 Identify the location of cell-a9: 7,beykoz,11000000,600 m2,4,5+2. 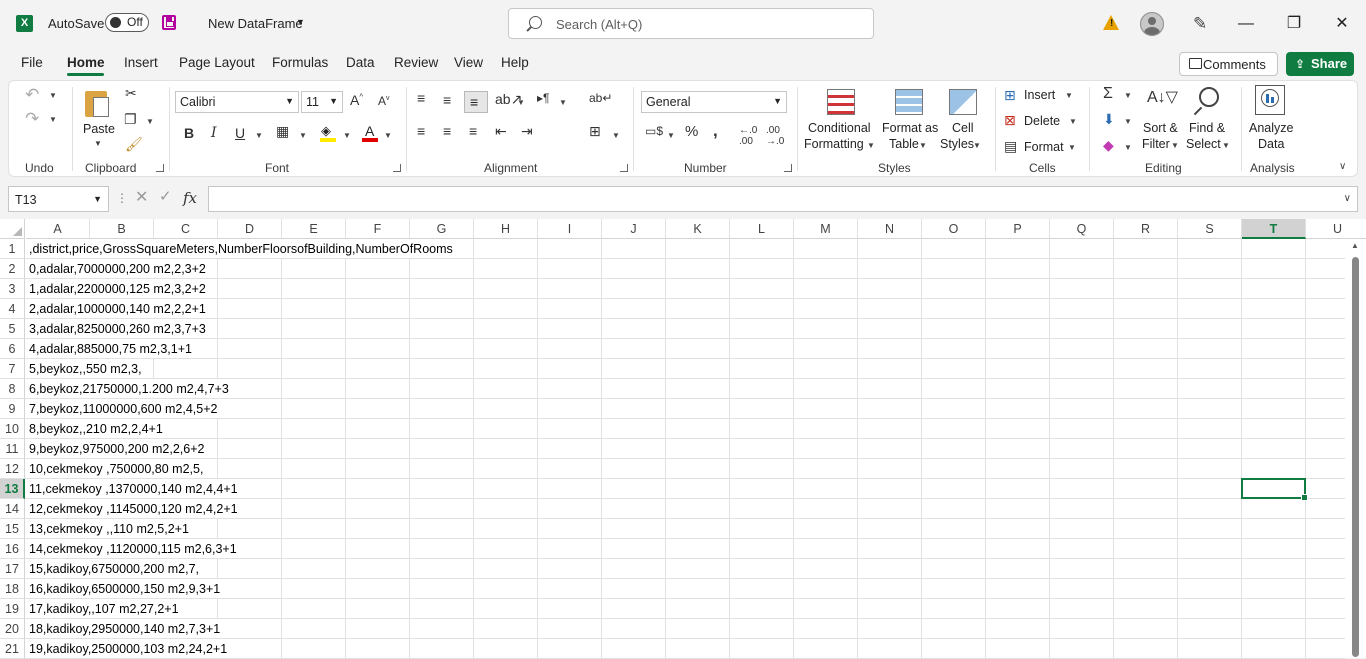
(125, 408).